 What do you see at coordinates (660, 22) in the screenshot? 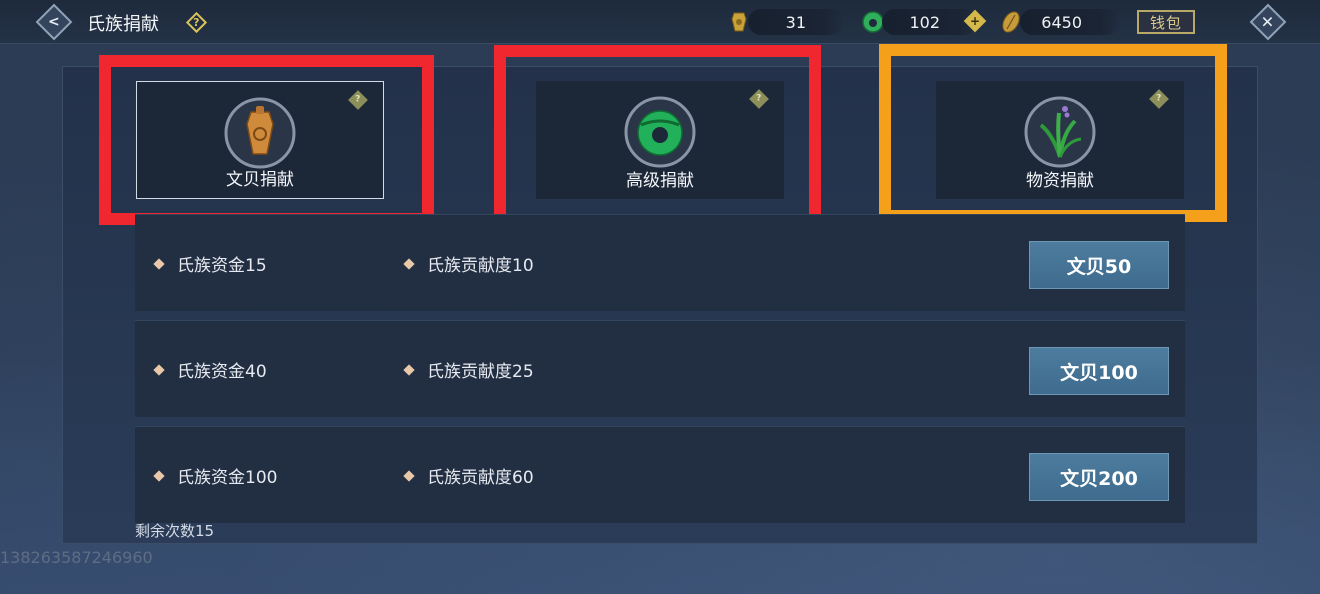
I see `top-bar: < 氏族捐献 ? 31 102 + 6450 钱包 ✕` at bounding box center [660, 22].